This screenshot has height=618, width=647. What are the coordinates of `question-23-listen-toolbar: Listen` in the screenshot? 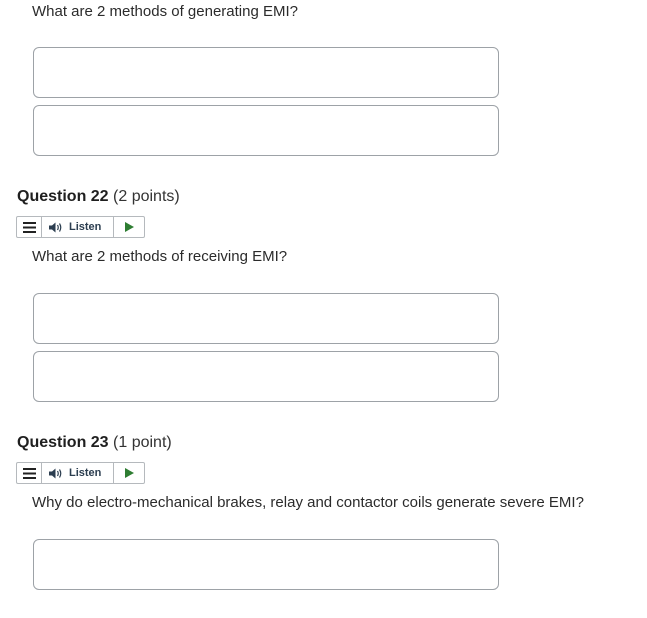 It's located at (80, 473).